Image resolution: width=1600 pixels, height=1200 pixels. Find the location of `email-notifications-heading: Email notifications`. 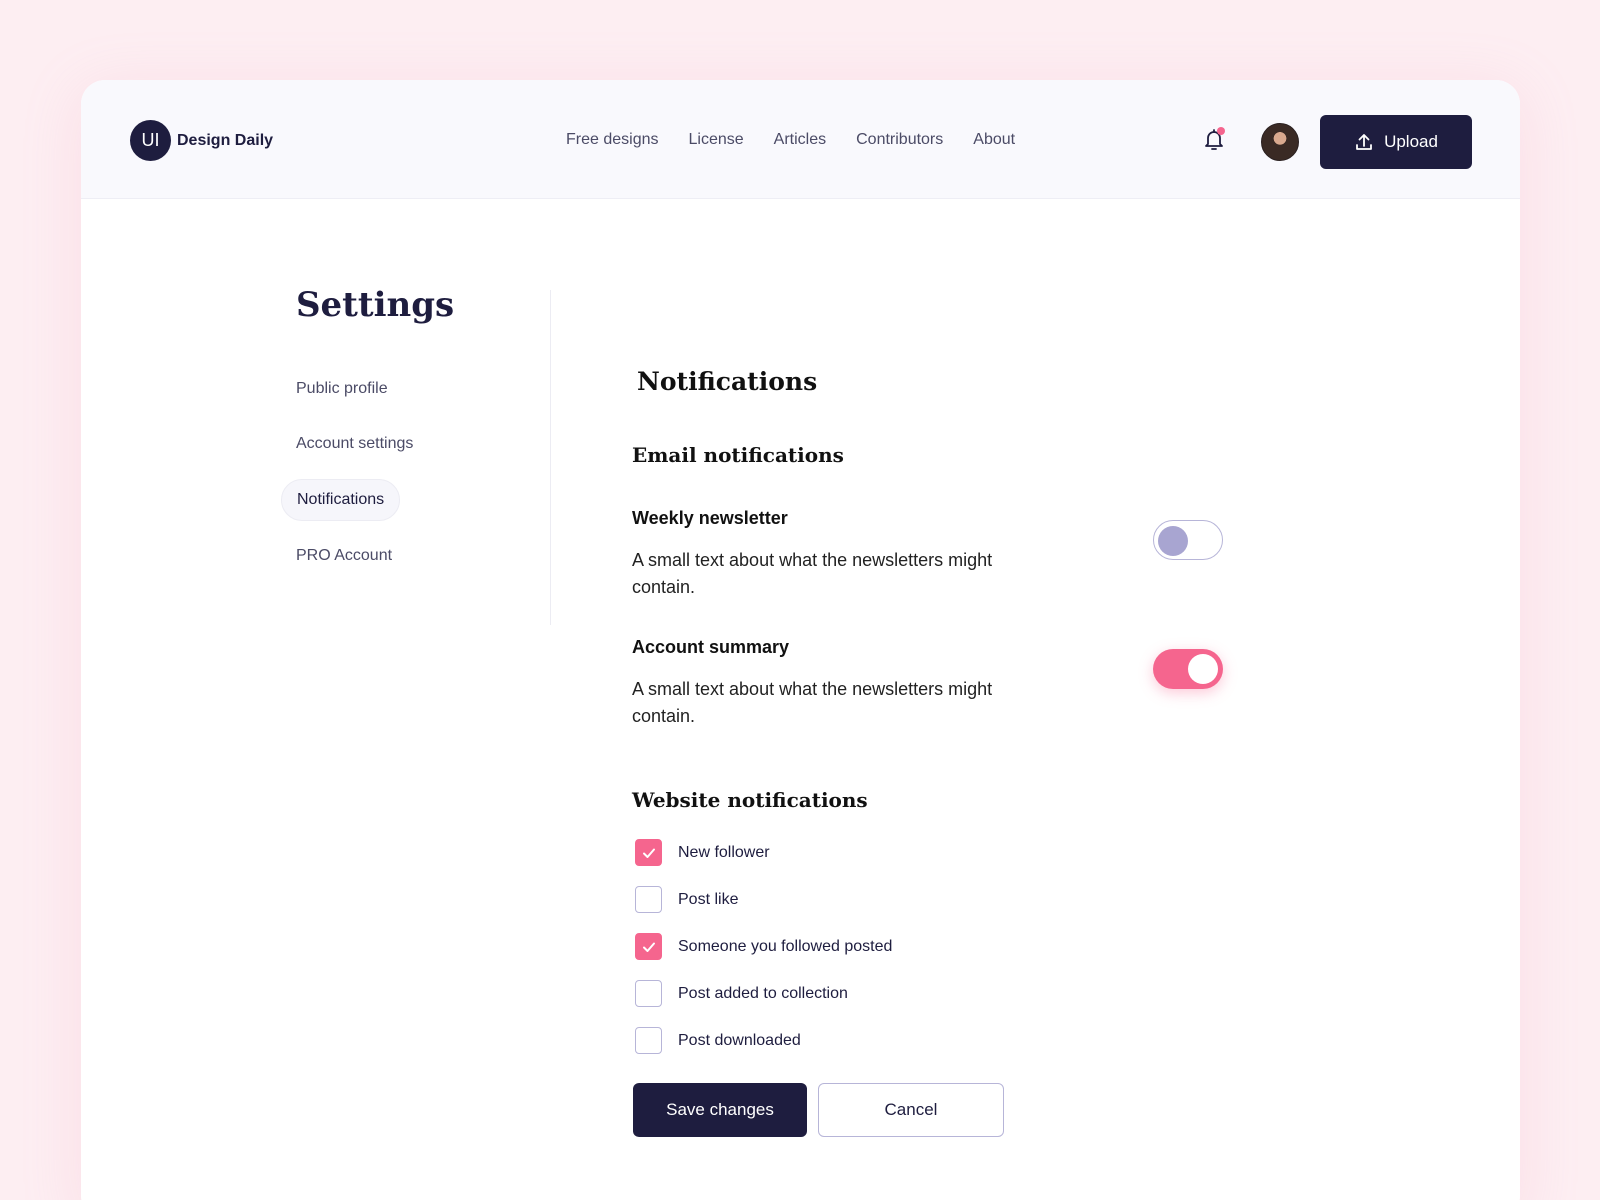

email-notifications-heading: Email notifications is located at coordinates (738, 455).